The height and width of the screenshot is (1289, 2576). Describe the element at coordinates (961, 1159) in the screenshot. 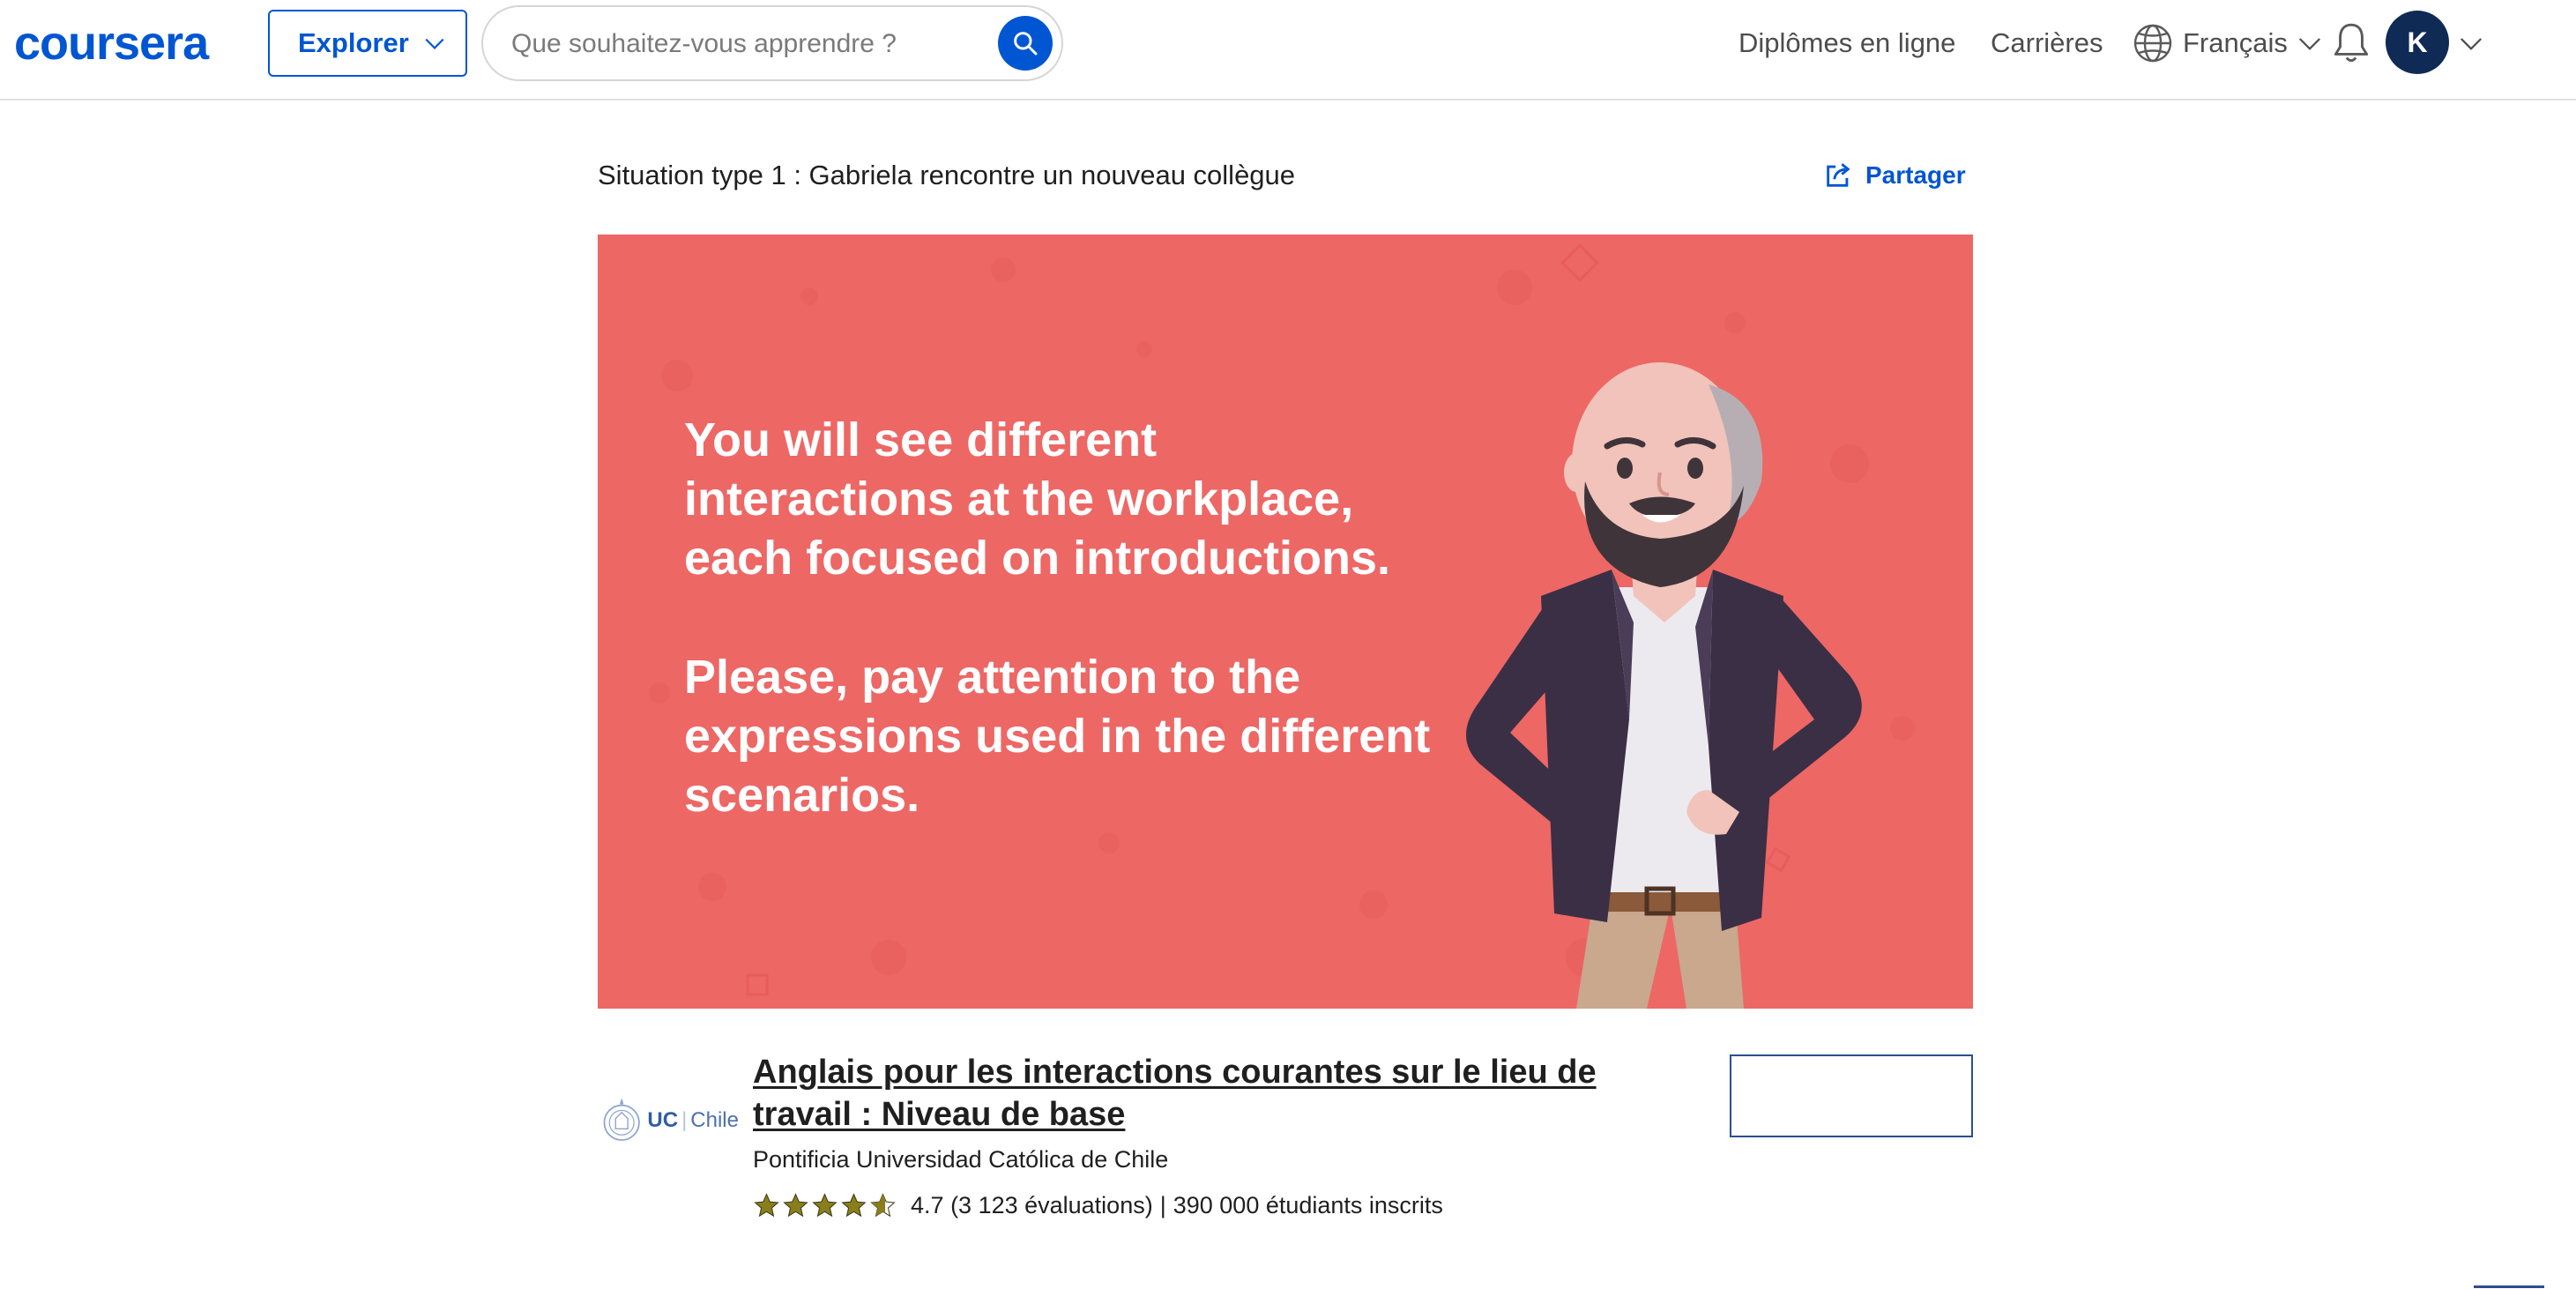

I see `course-provider: Pontificia Universidad Católica de Chile` at that location.